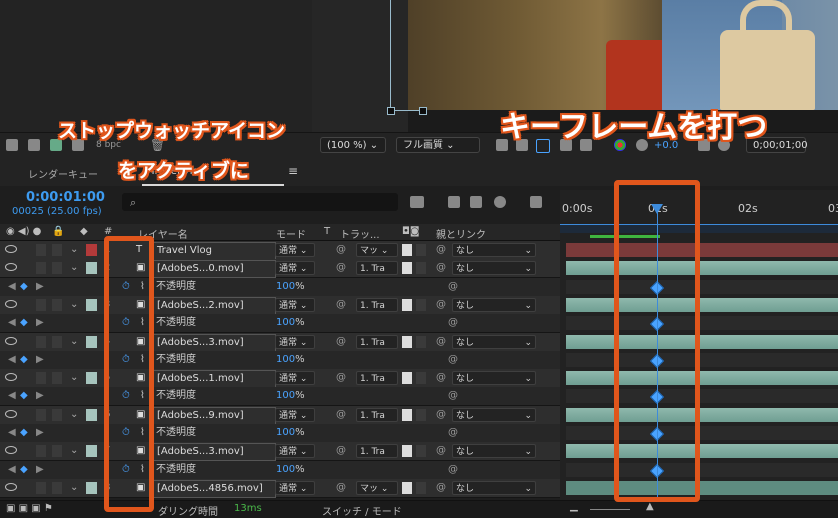 Image resolution: width=838 pixels, height=518 pixels. I want to click on column-mode: モード, so click(291, 233).